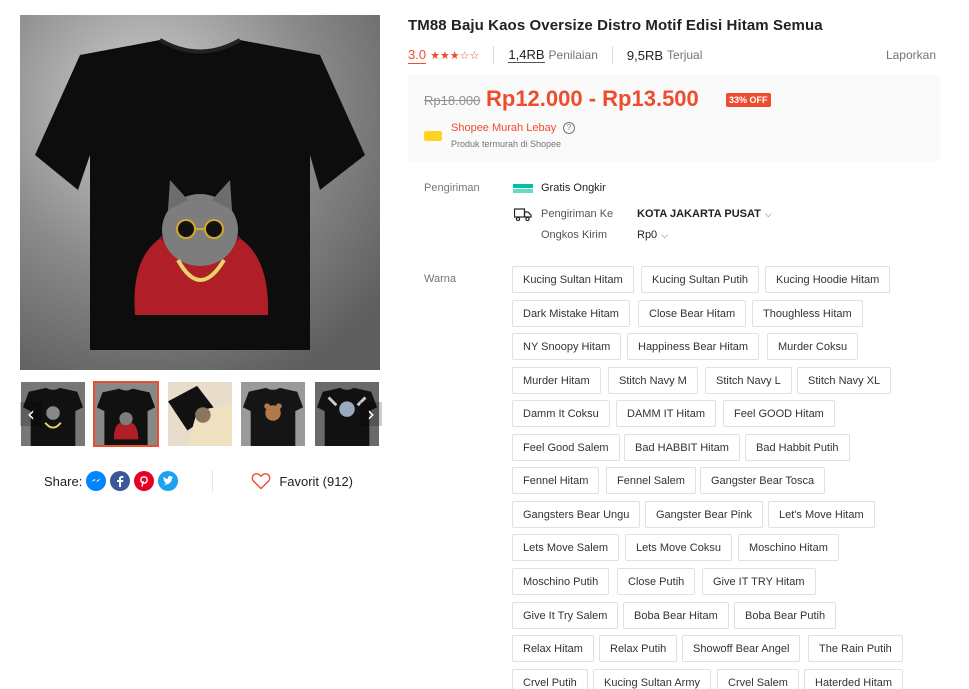 The height and width of the screenshot is (689, 969). What do you see at coordinates (556, 480) in the screenshot?
I see `variant-option: Fennel Hitam` at bounding box center [556, 480].